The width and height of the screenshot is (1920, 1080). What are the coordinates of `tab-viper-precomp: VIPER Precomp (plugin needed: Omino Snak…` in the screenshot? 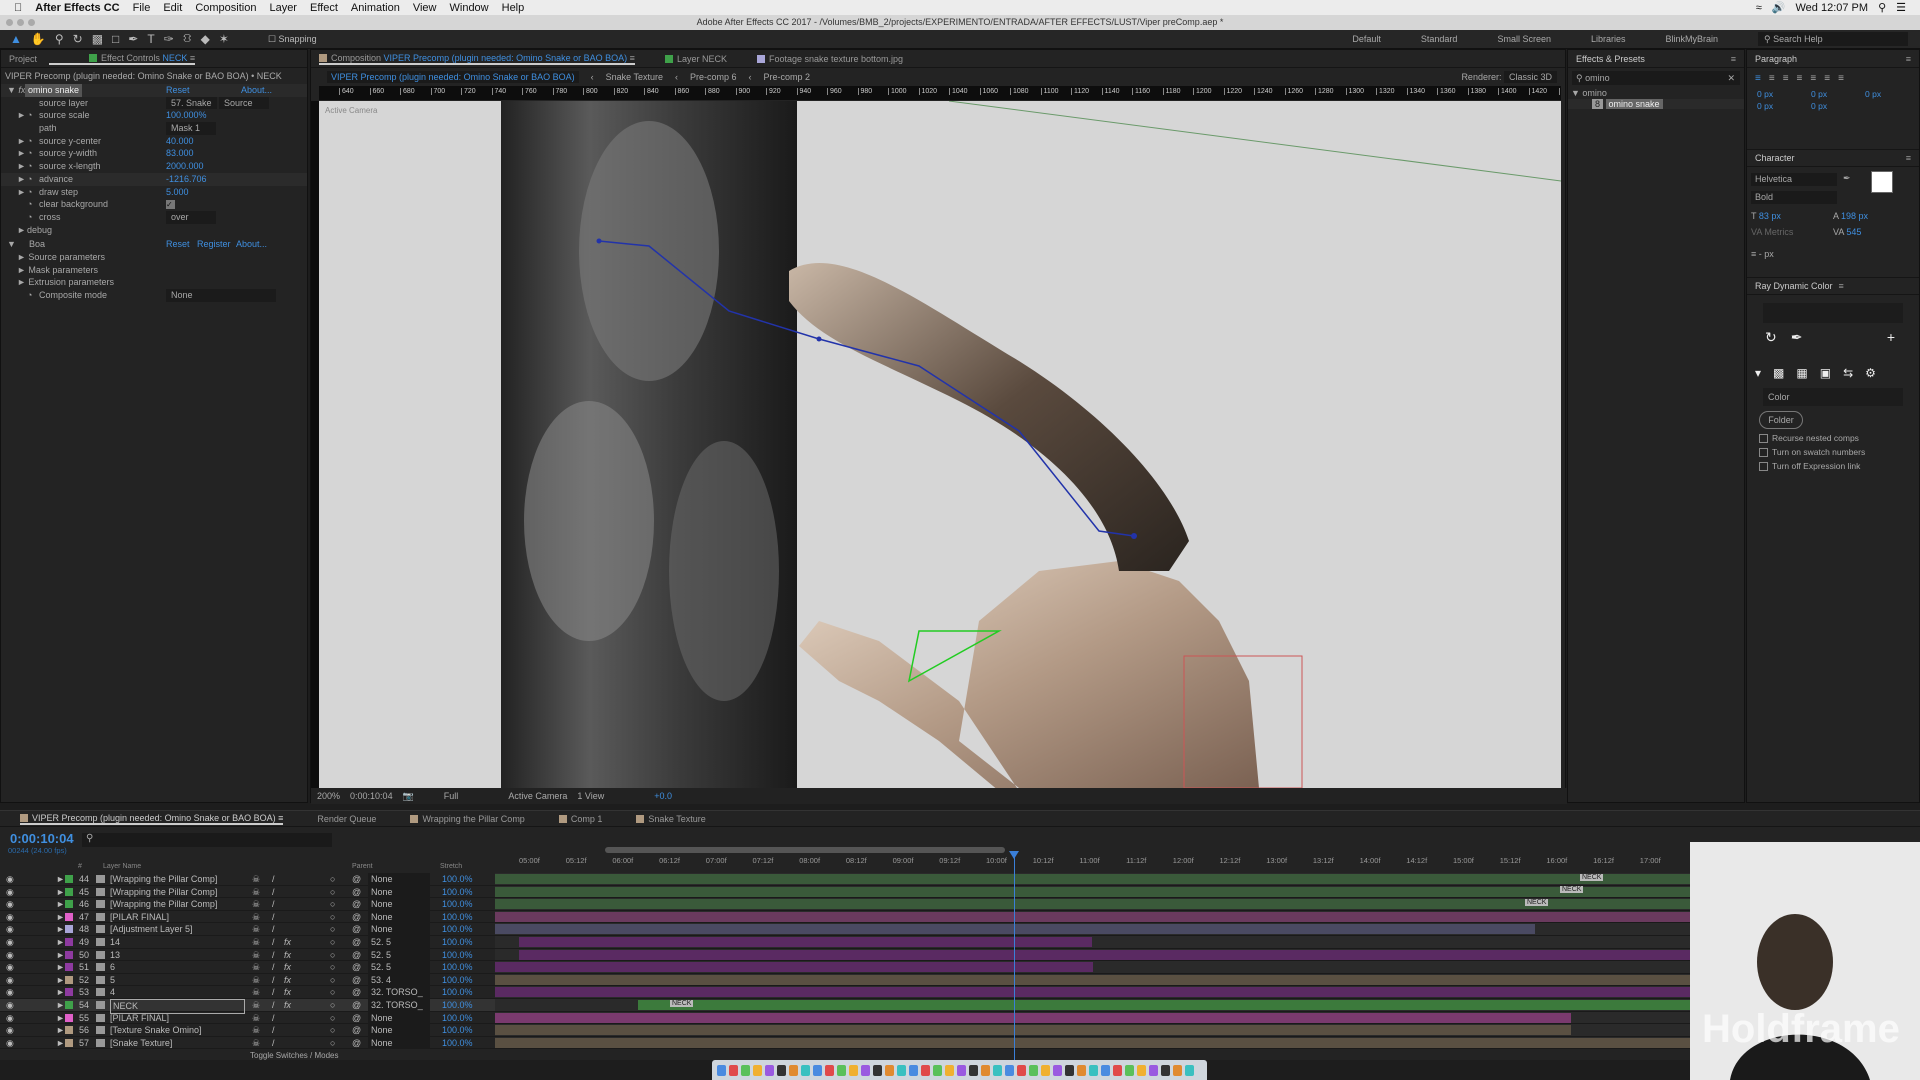 It's located at (152, 819).